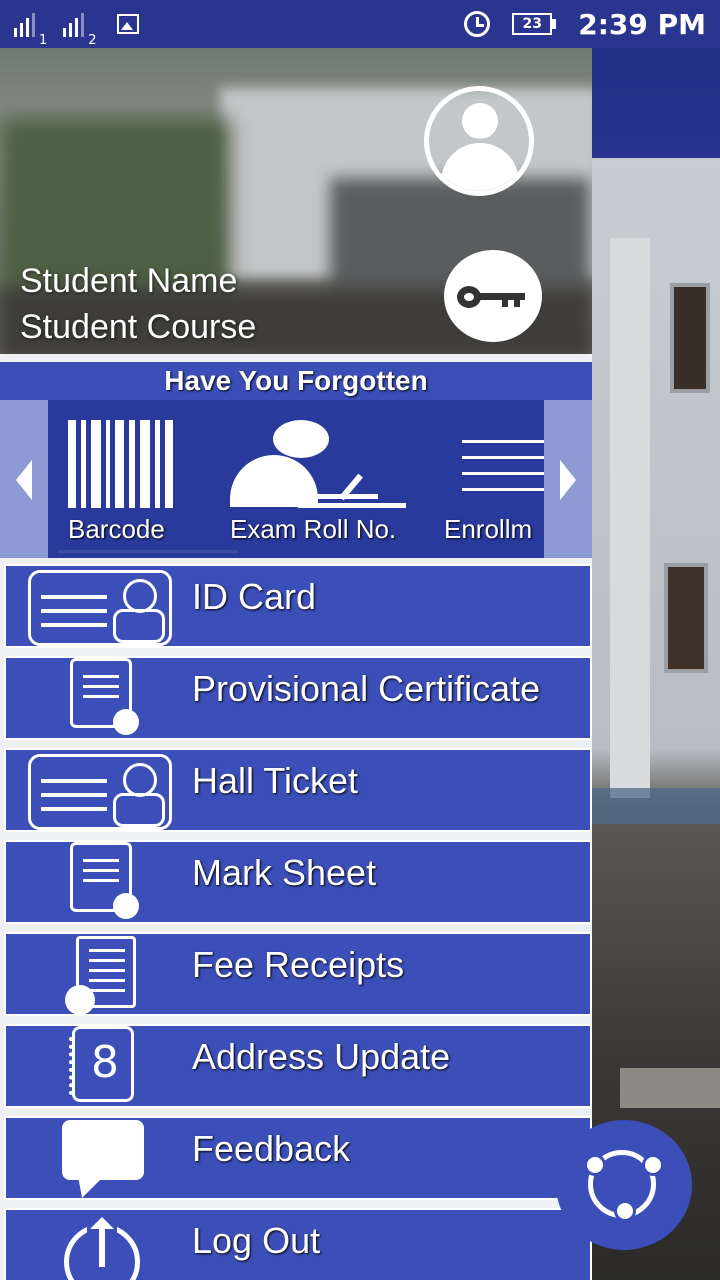  I want to click on battery-level: 23, so click(532, 24).